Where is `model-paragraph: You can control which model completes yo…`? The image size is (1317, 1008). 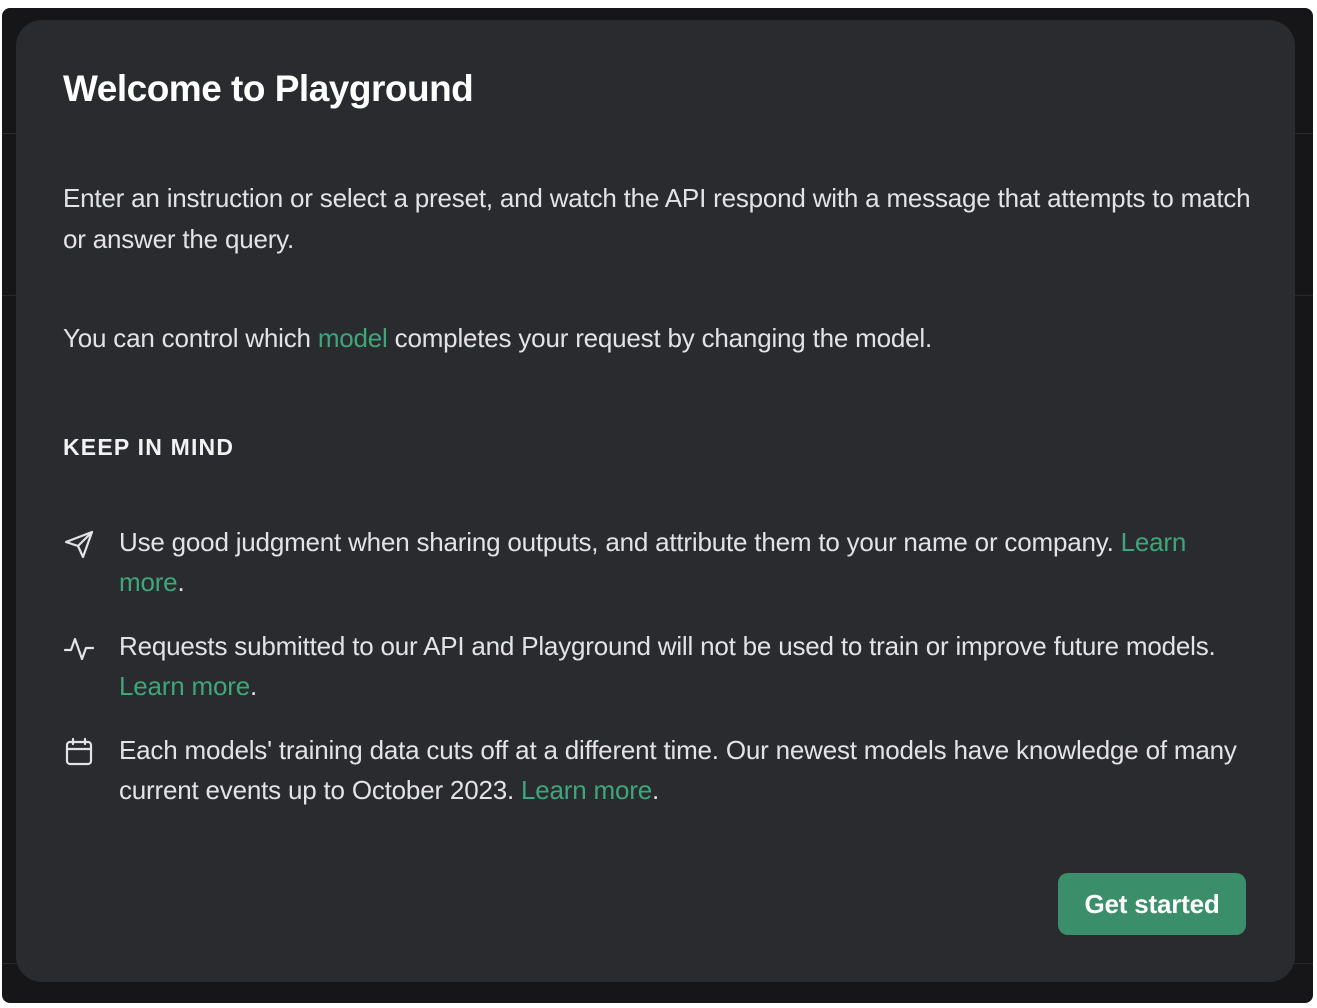 model-paragraph: You can control which model completes yo… is located at coordinates (660, 338).